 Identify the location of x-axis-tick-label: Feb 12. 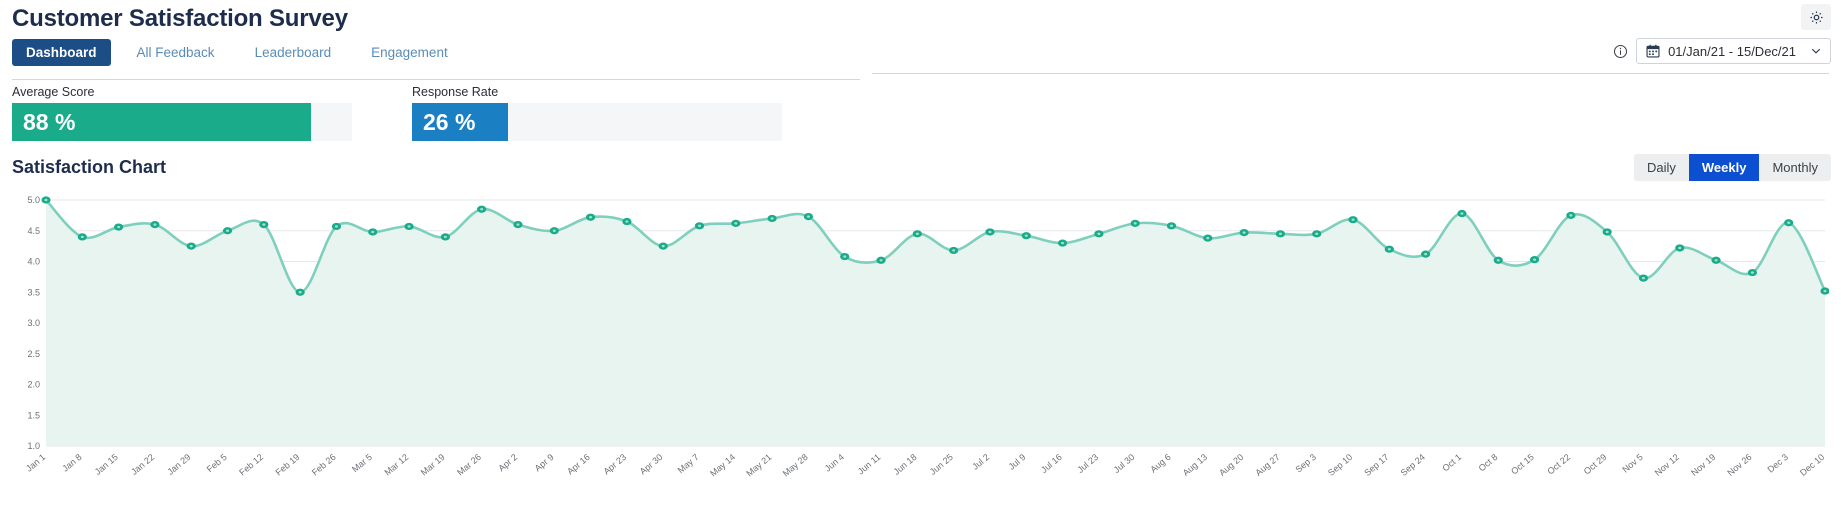
(251, 465).